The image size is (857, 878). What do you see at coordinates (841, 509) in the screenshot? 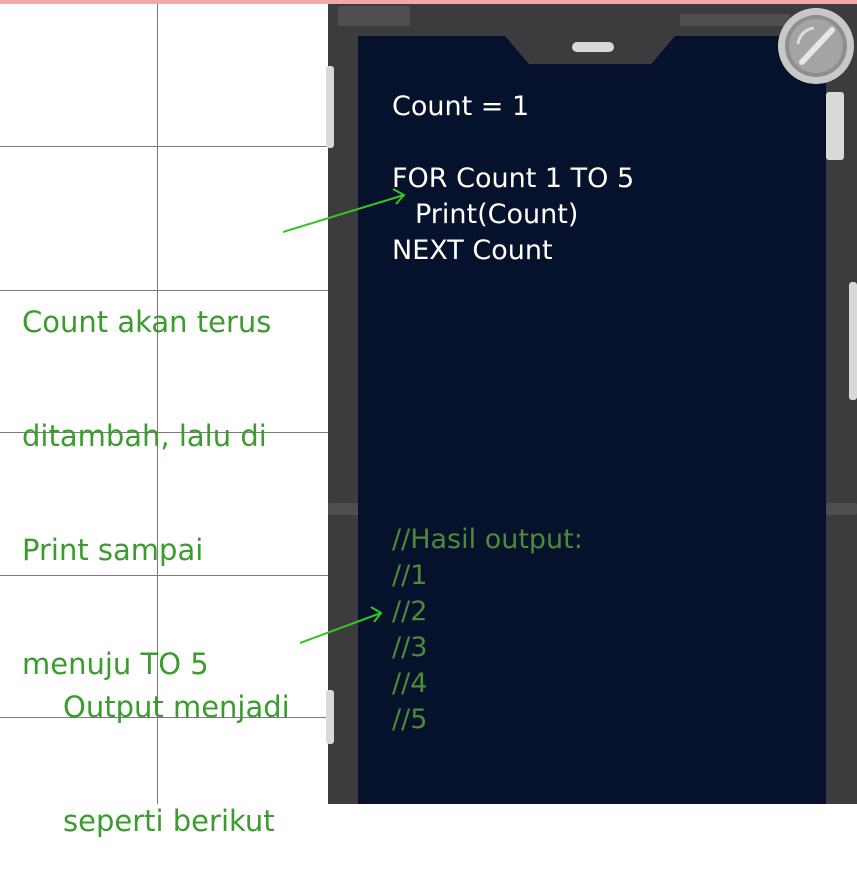
I see `frame-bar-right` at bounding box center [841, 509].